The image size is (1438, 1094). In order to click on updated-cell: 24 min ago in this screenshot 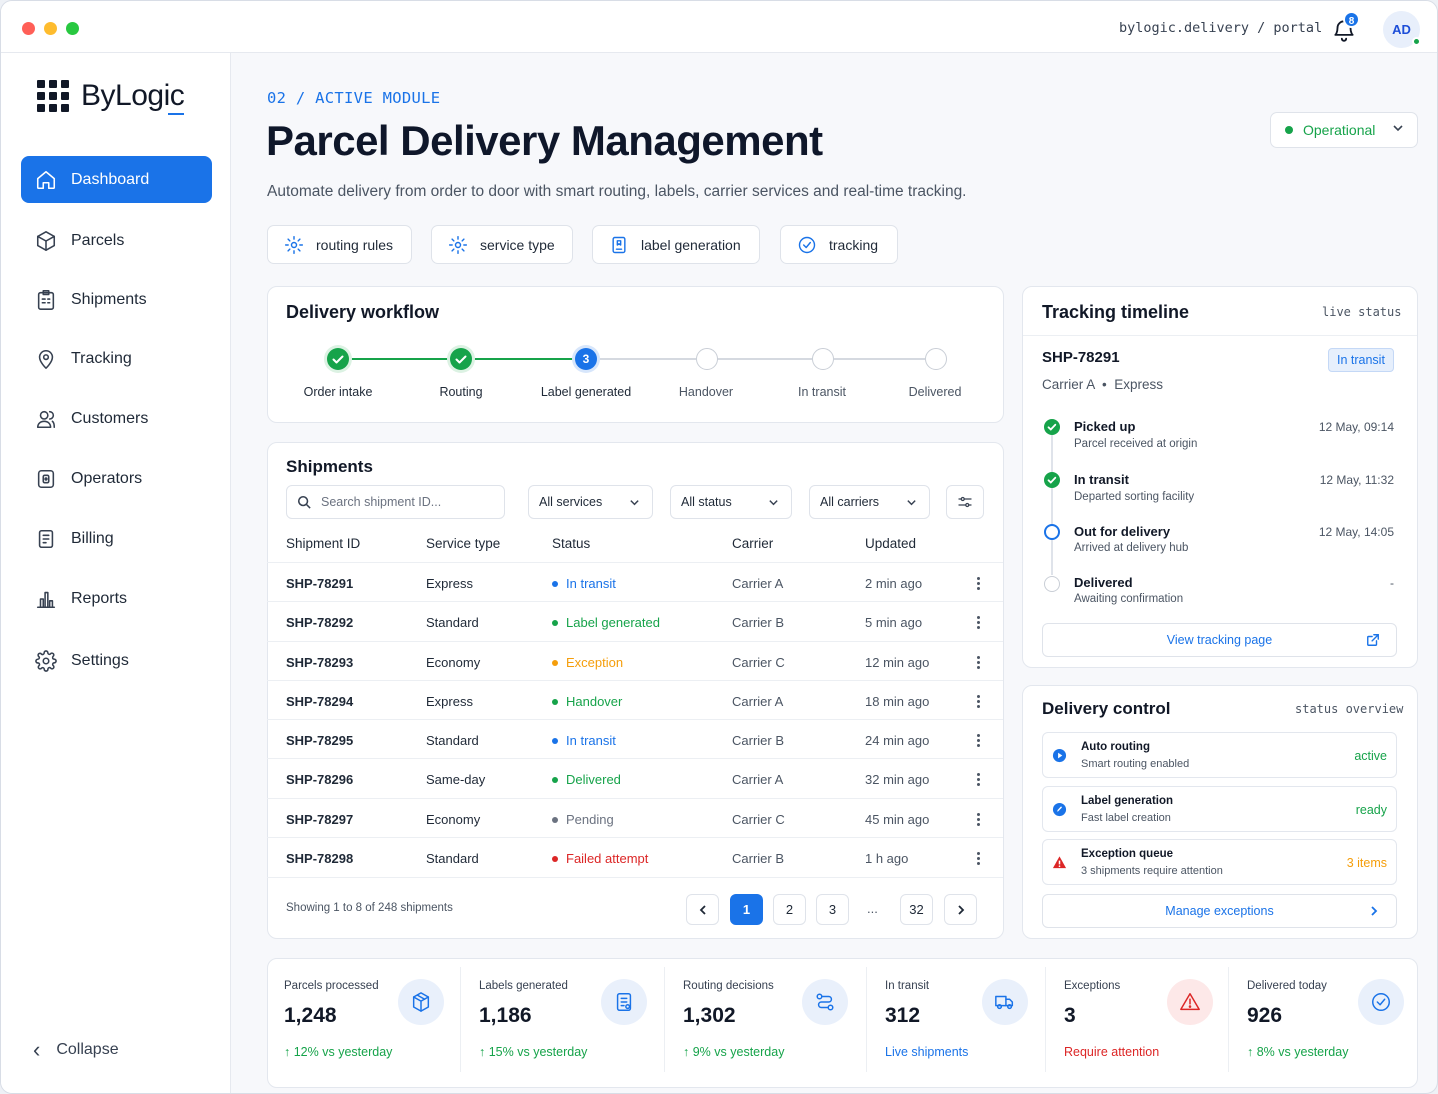, I will do `click(897, 740)`.